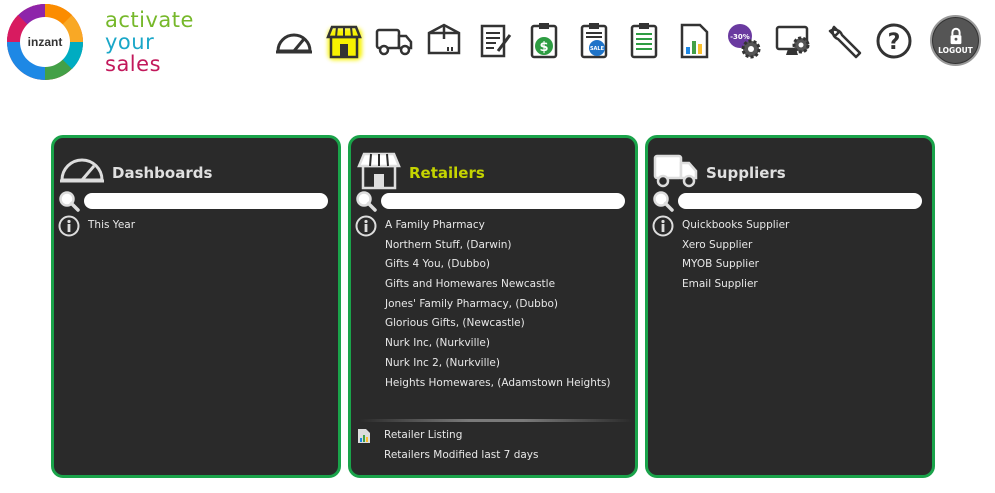  I want to click on dashboard-list: This Year, so click(213, 226).